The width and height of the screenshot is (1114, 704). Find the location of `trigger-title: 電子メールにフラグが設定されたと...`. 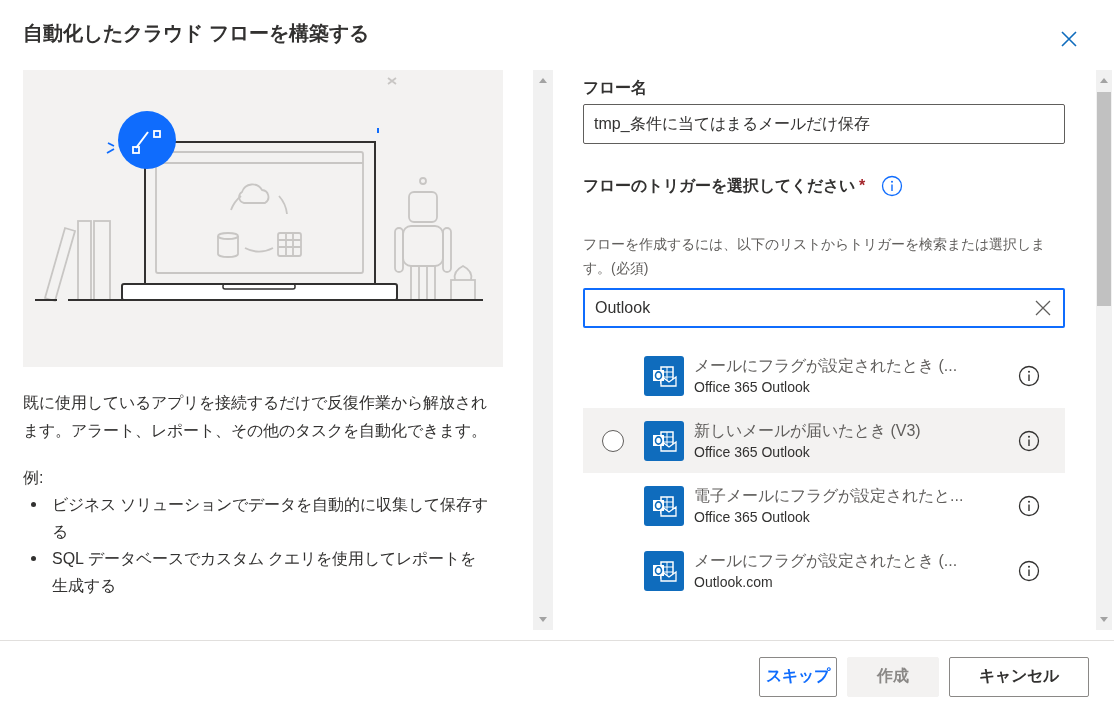

trigger-title: 電子メールにフラグが設定されたと... is located at coordinates (829, 495).